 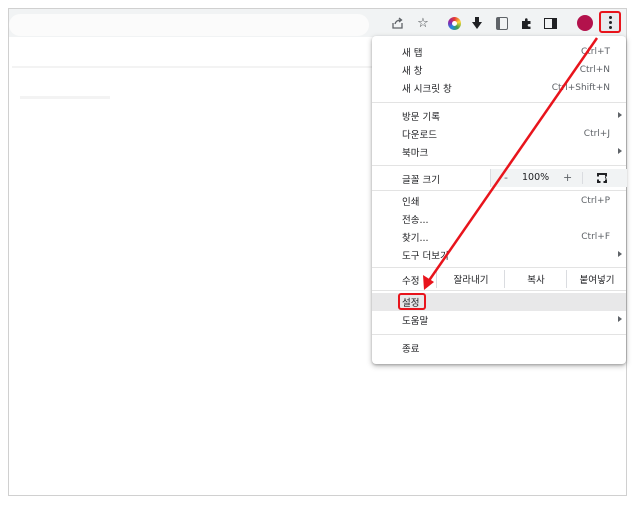 What do you see at coordinates (535, 279) in the screenshot?
I see `copy-button: 복사` at bounding box center [535, 279].